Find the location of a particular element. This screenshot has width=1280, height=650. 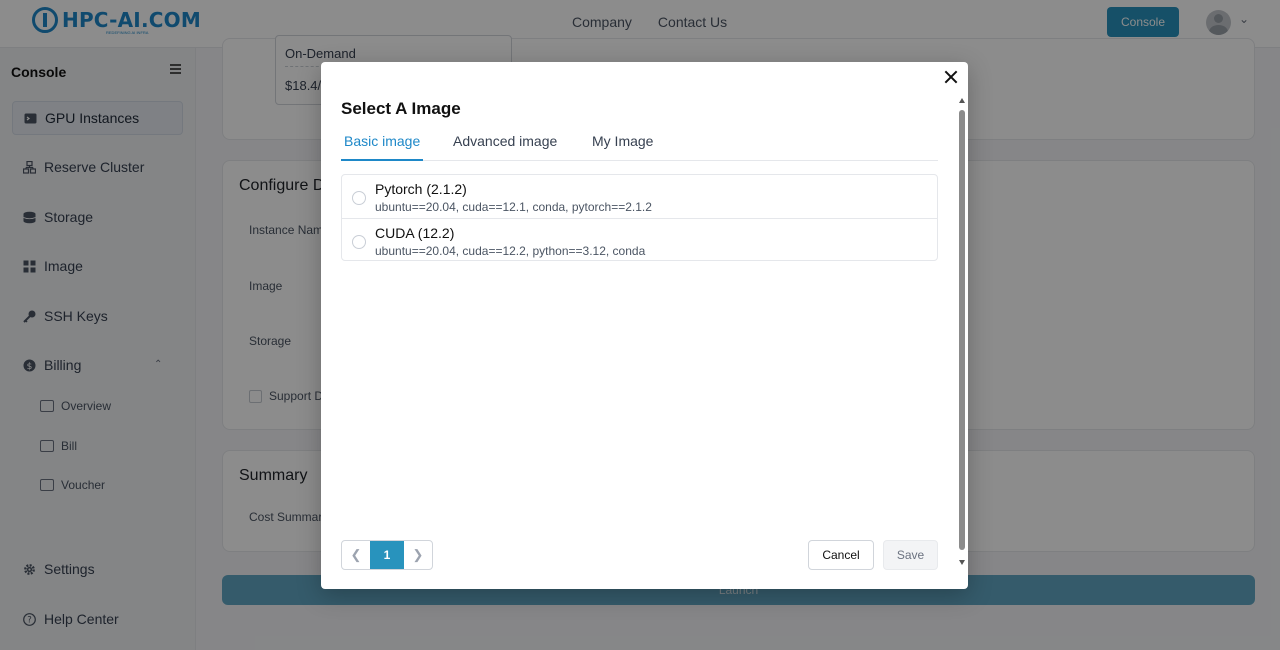

scroll-down-arrow-icon is located at coordinates (962, 562).